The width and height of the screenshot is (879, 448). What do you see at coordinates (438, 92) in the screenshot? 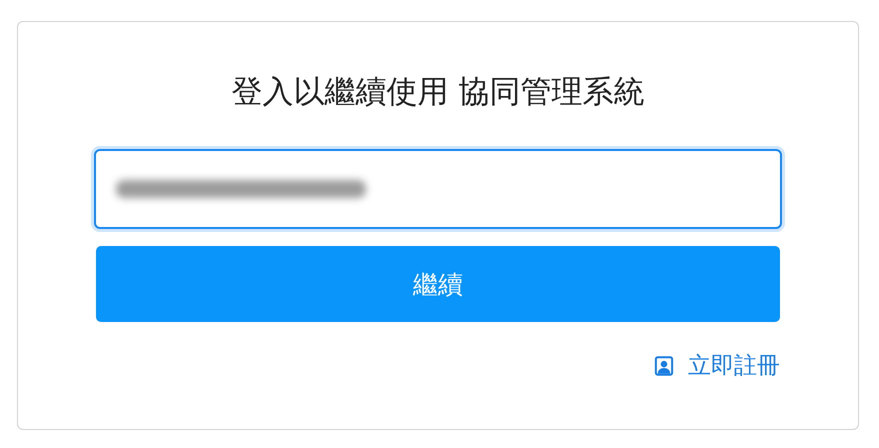
I see `page-title: 登入以繼續使用 協同管理系統` at bounding box center [438, 92].